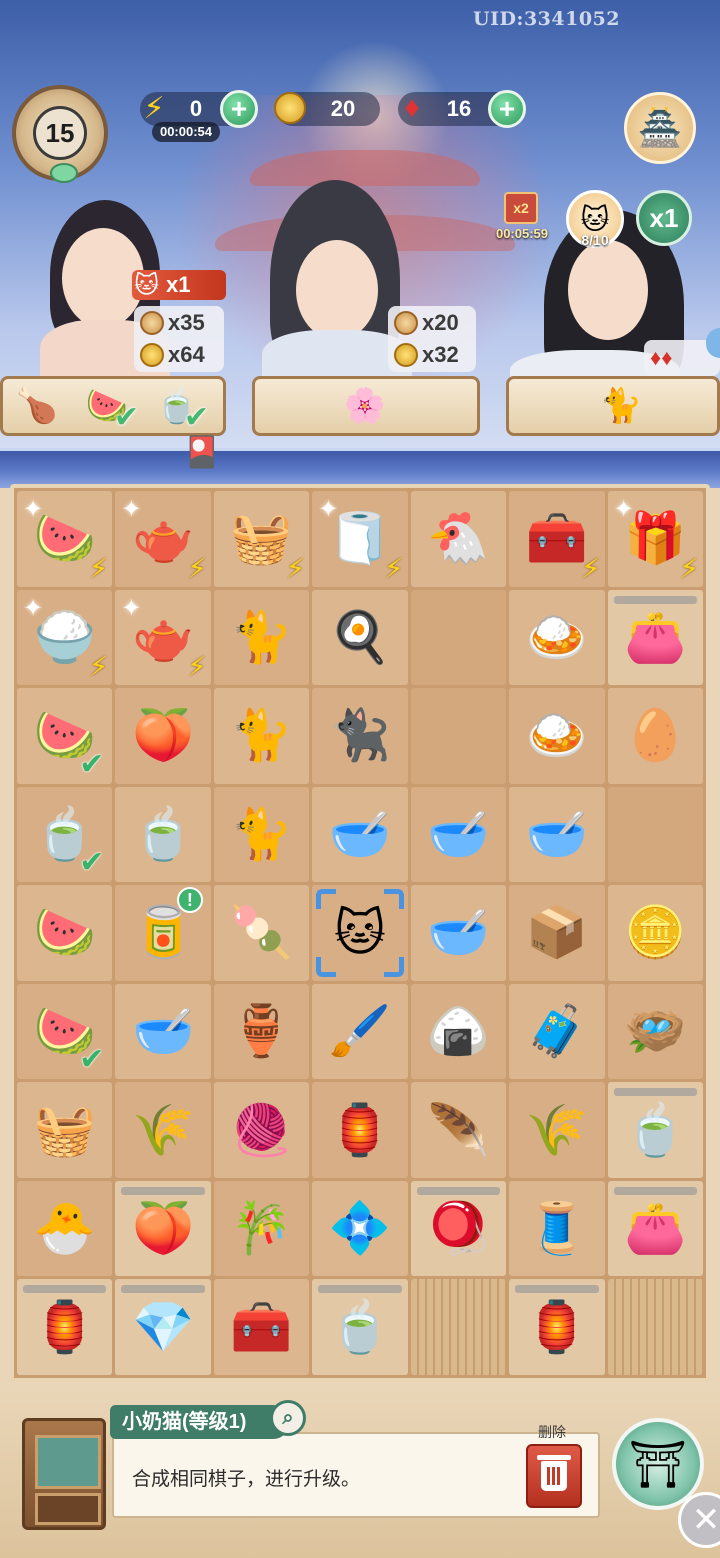 The height and width of the screenshot is (1558, 720). What do you see at coordinates (126, 417) in the screenshot?
I see `check-icon: ✔` at bounding box center [126, 417].